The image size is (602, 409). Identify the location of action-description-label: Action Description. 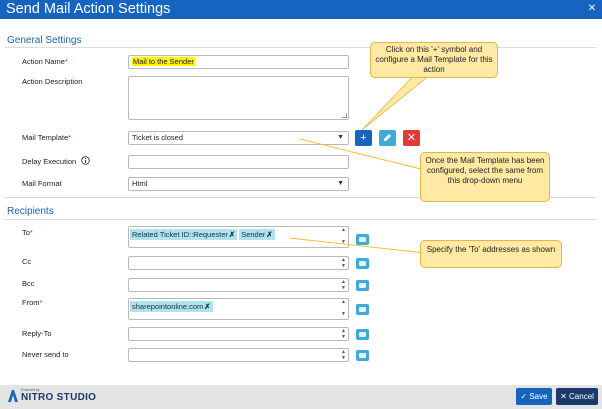
(52, 81).